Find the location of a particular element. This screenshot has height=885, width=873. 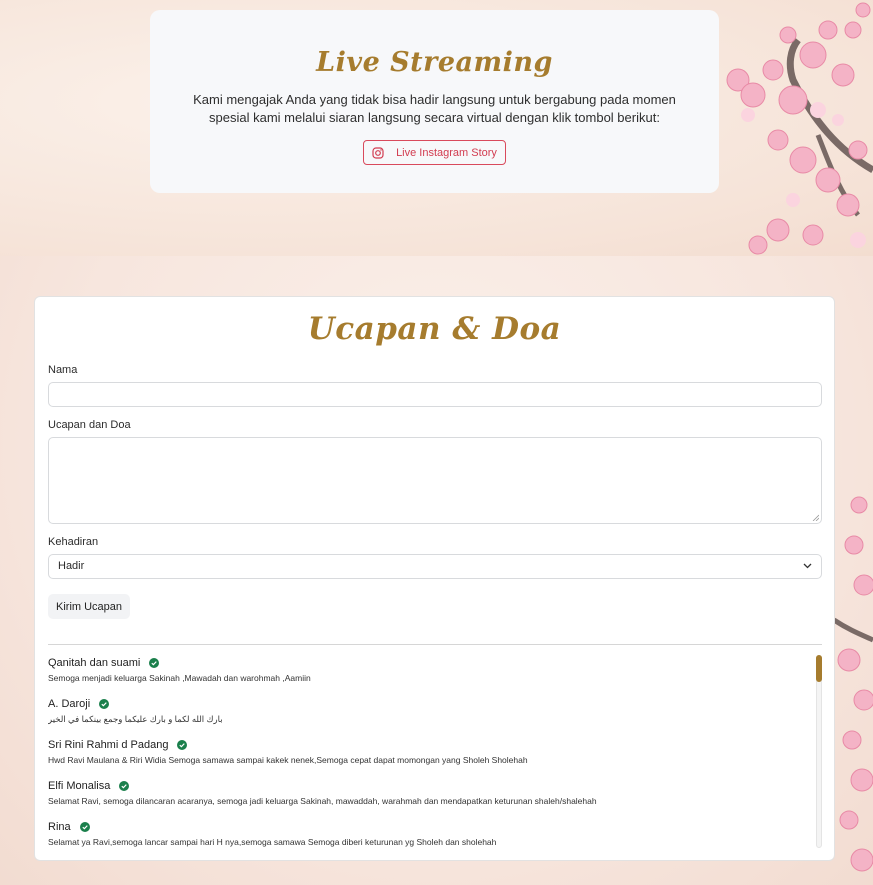

submit-wish-button: Kirim Ucapan is located at coordinates (89, 606).